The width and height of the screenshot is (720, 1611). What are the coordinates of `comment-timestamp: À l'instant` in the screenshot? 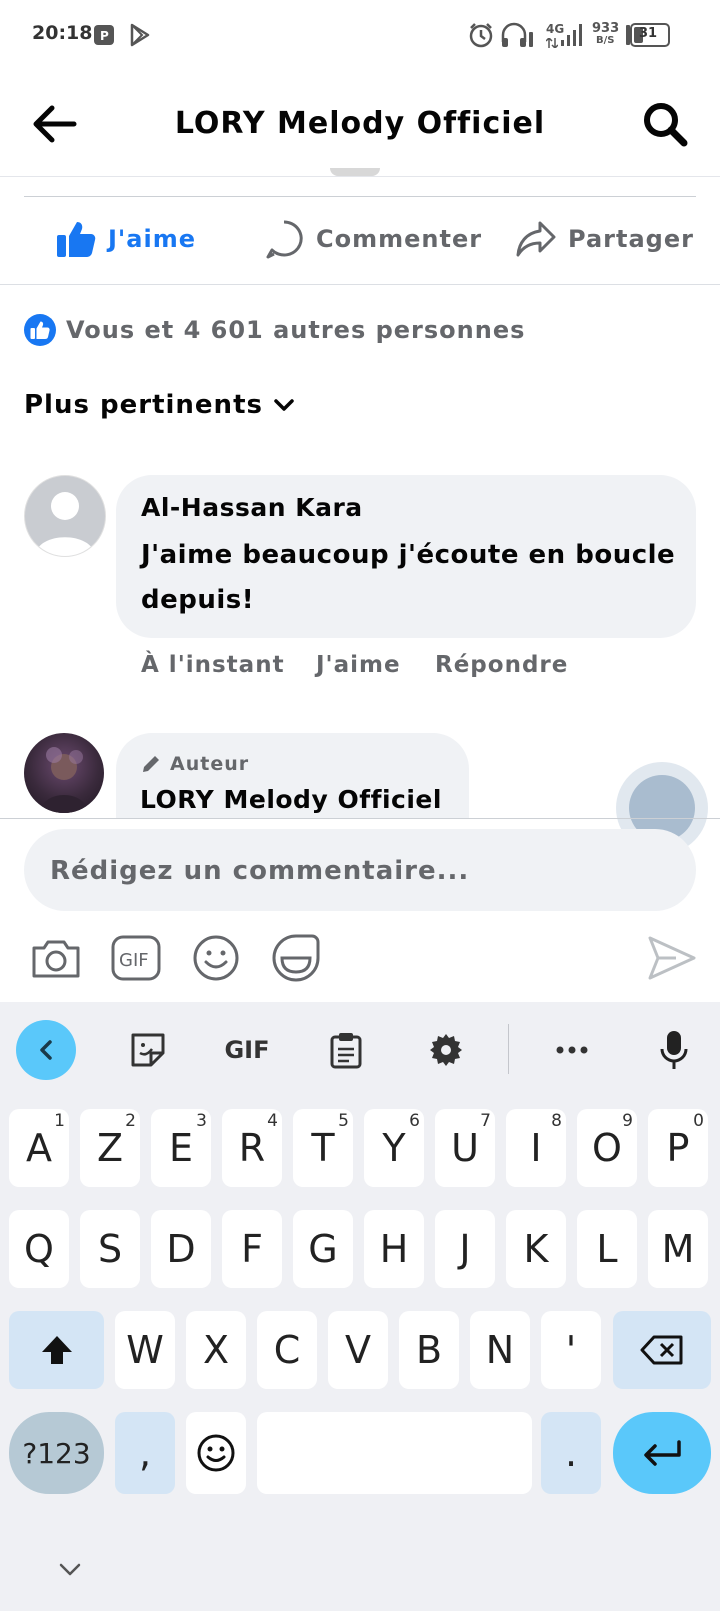 It's located at (213, 665).